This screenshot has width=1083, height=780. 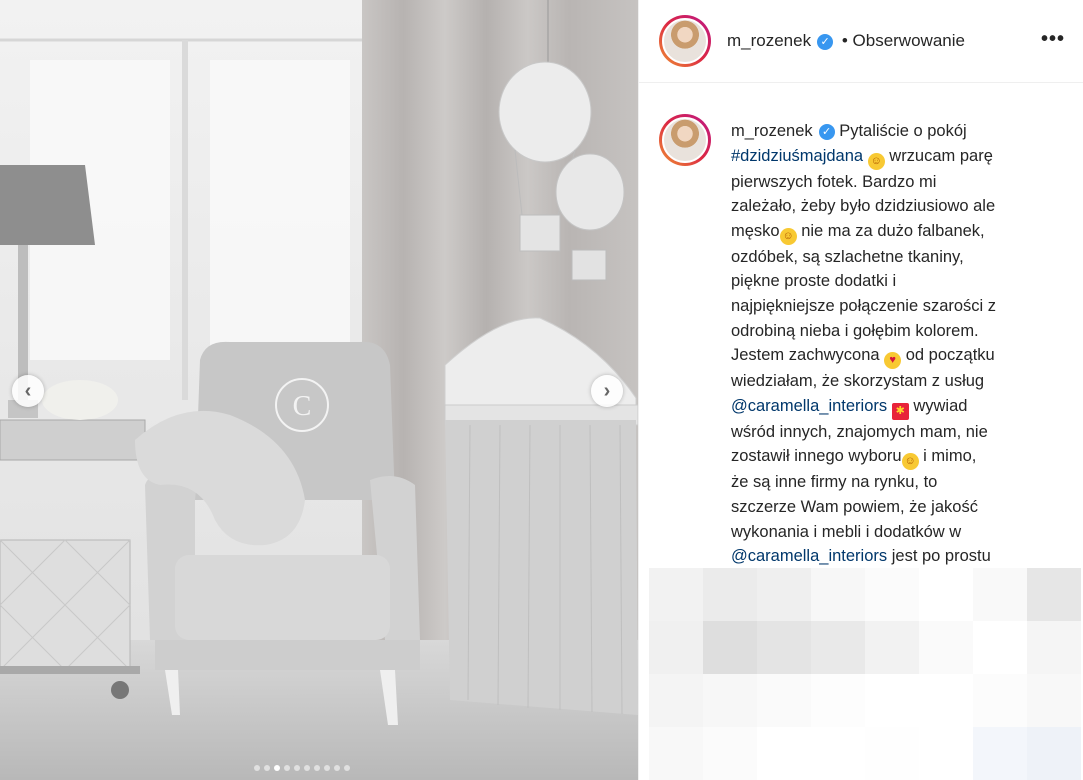 I want to click on caption-segment: wiedziałam, że skorzystam z usług, so click(x=858, y=381).